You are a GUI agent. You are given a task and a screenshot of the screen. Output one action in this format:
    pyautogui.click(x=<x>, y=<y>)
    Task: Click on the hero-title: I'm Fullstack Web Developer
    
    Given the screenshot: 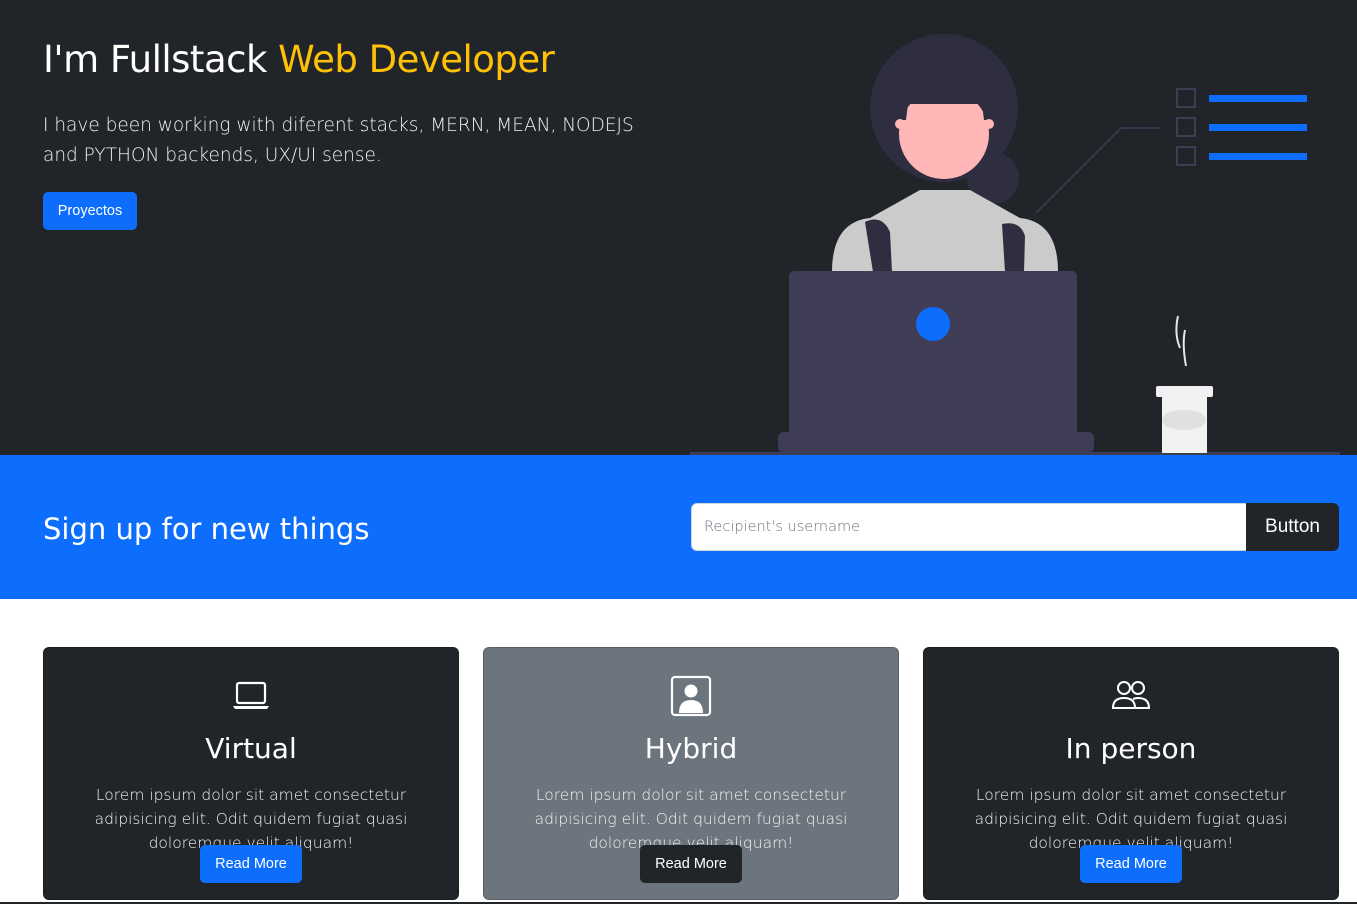 What is the action you would take?
    pyautogui.click(x=299, y=59)
    